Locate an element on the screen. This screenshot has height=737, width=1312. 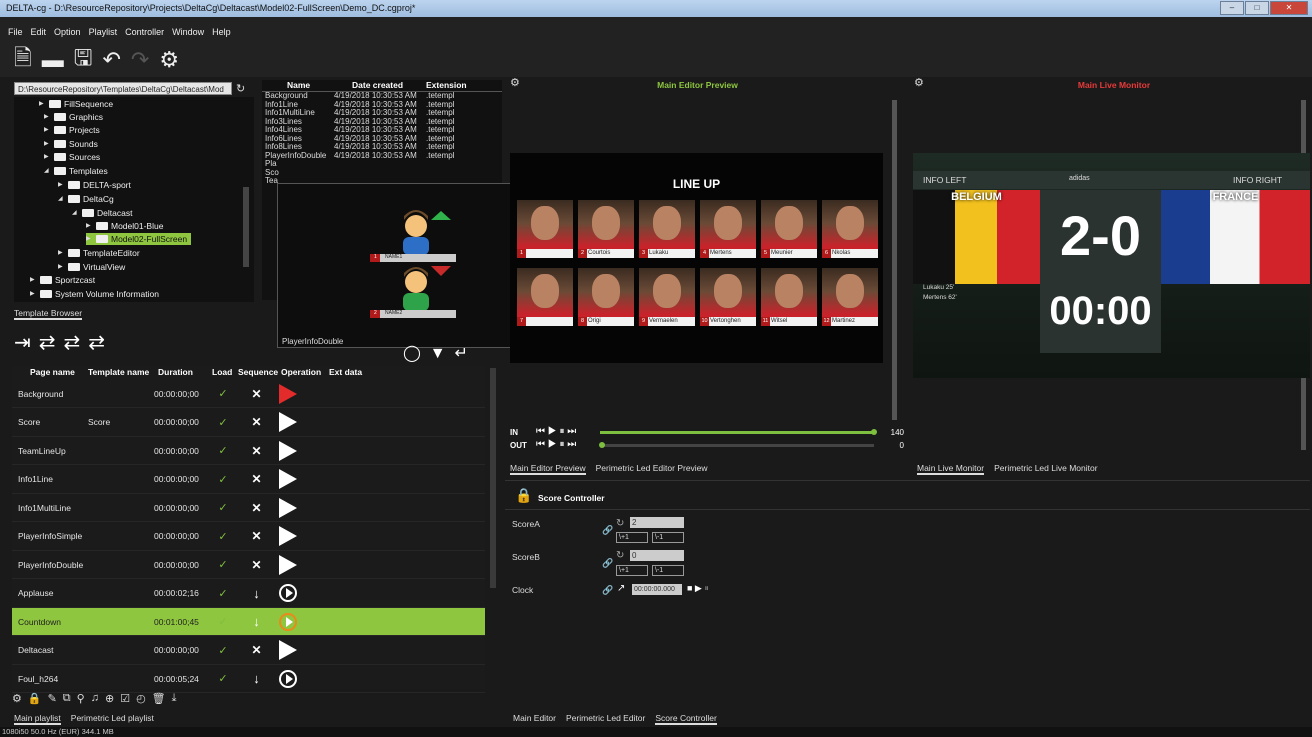
tree-item: ◢ DeltaCg is located at coordinates (86, 199).